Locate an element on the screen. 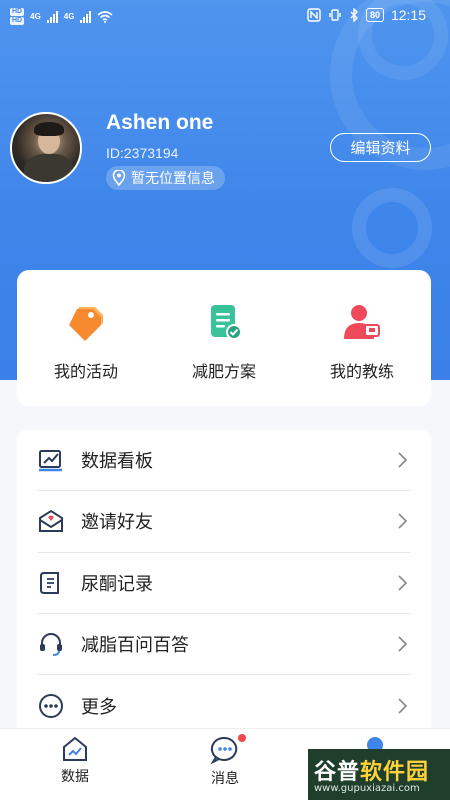 The width and height of the screenshot is (450, 800). tab-data: 数据 is located at coordinates (75, 764).